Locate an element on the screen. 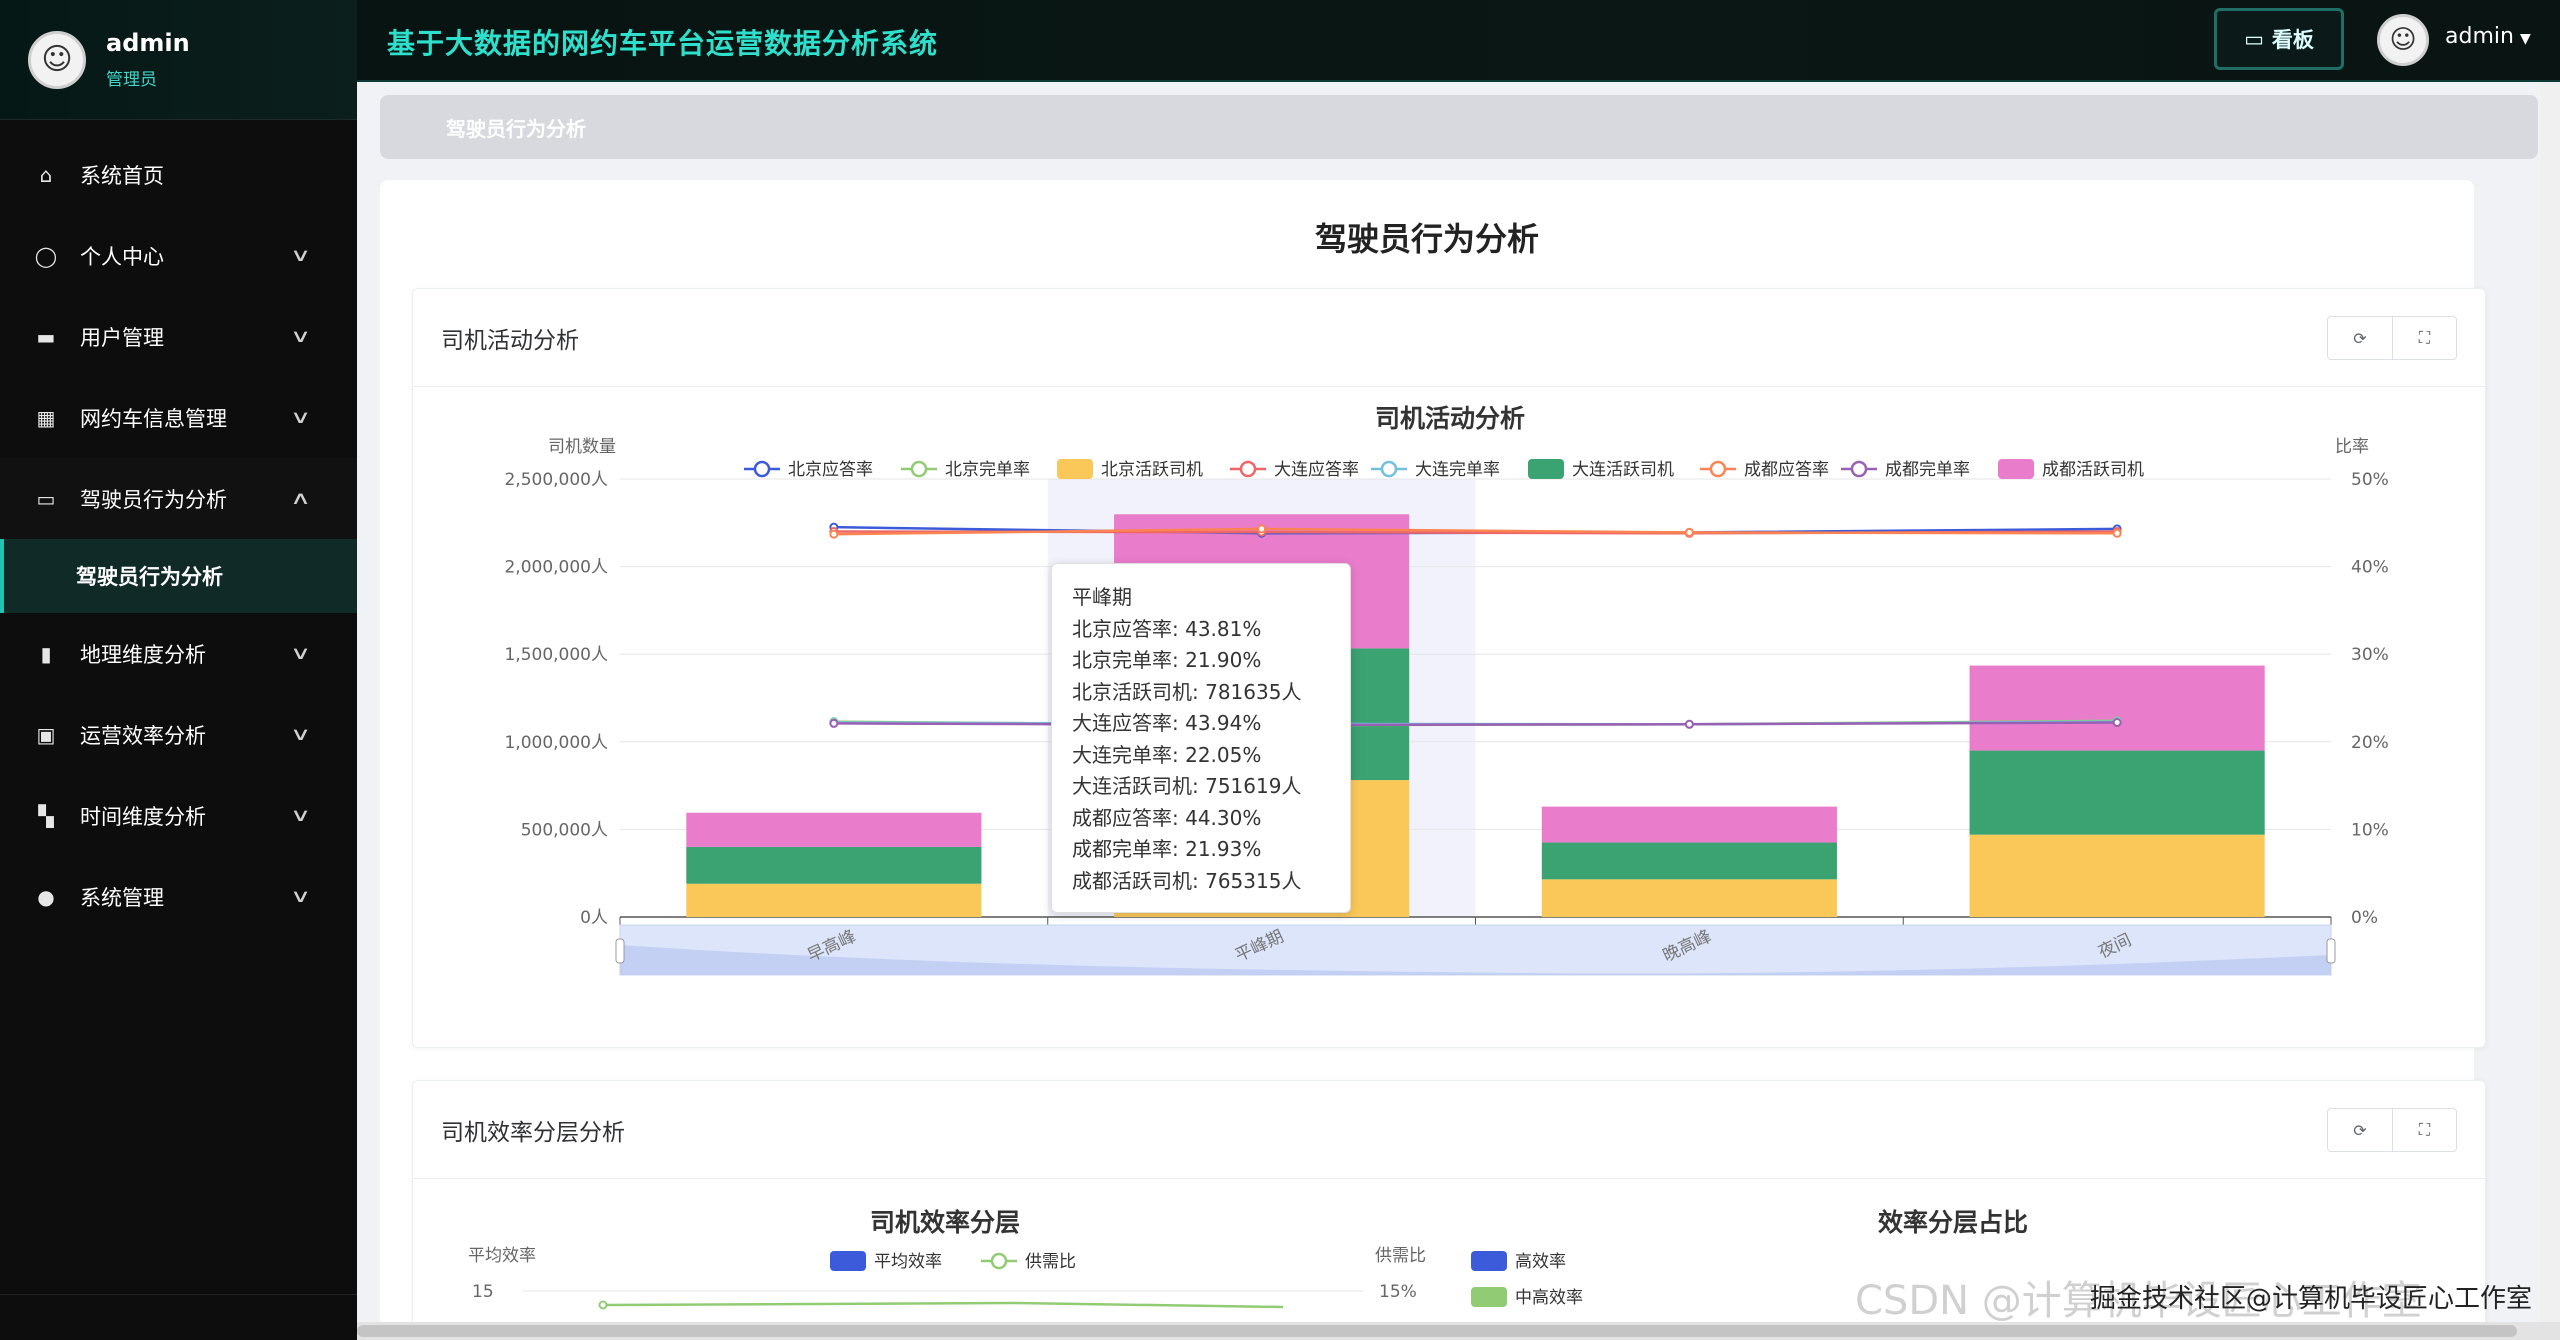 This screenshot has height=1340, width=2560. sidebar-item: ● 系统管理 ∨ is located at coordinates (178, 896).